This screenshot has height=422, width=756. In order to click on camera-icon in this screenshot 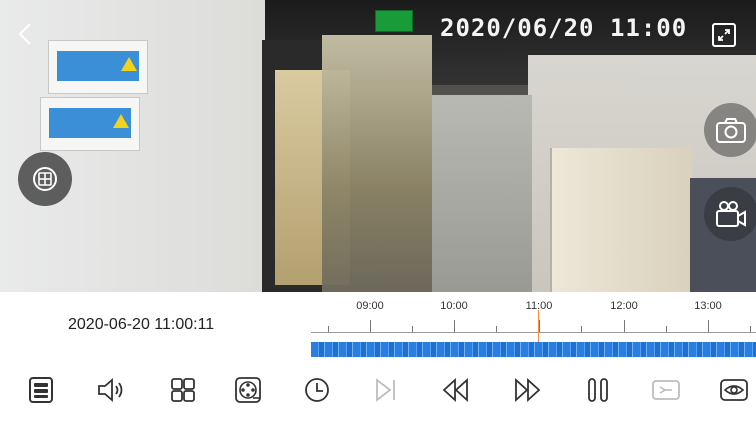, I will do `click(731, 130)`.